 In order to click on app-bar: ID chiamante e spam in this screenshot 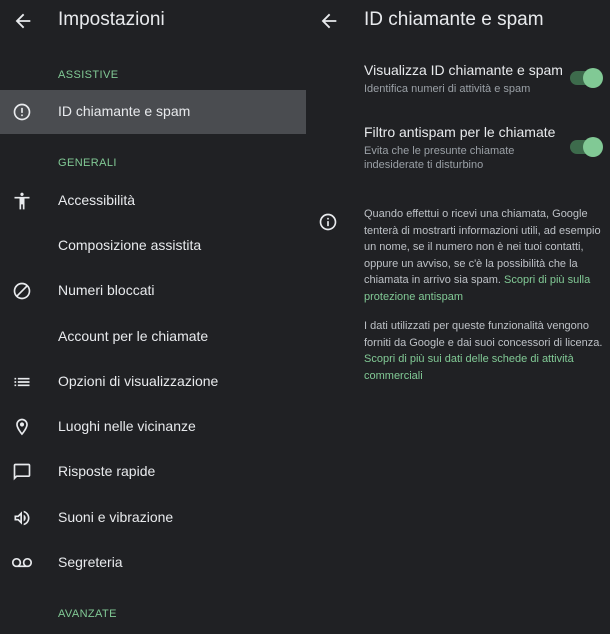, I will do `click(458, 22)`.